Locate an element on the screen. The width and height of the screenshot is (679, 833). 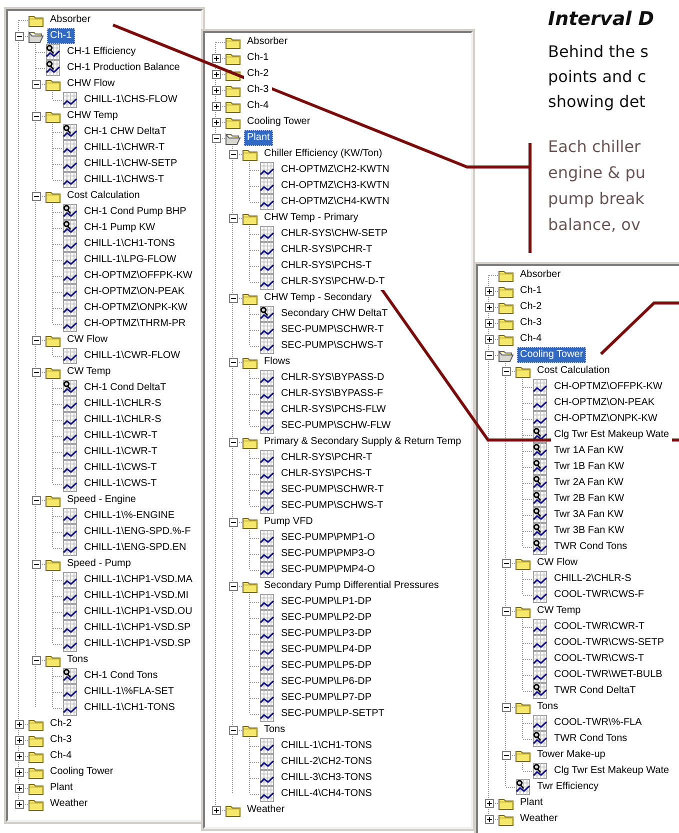
section-heading: Interval D is located at coordinates (601, 19).